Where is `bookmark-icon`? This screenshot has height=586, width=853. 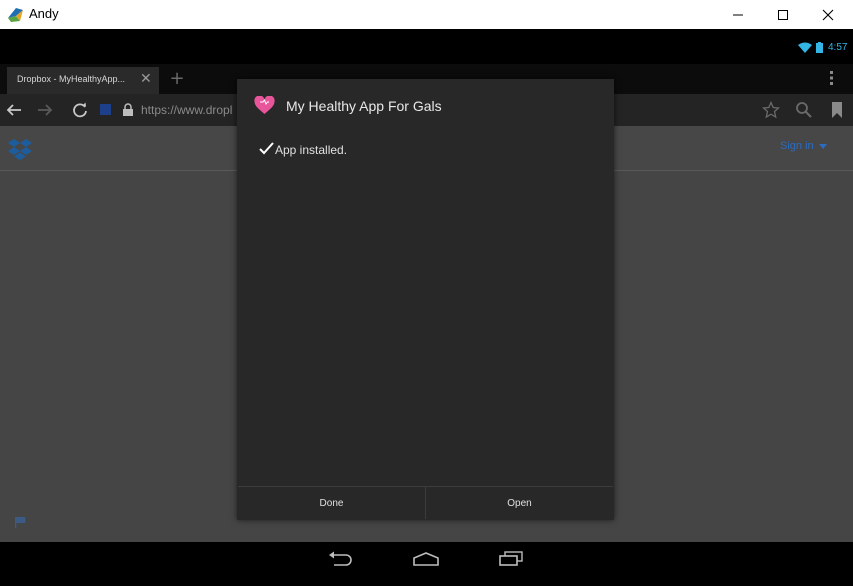 bookmark-icon is located at coordinates (837, 110).